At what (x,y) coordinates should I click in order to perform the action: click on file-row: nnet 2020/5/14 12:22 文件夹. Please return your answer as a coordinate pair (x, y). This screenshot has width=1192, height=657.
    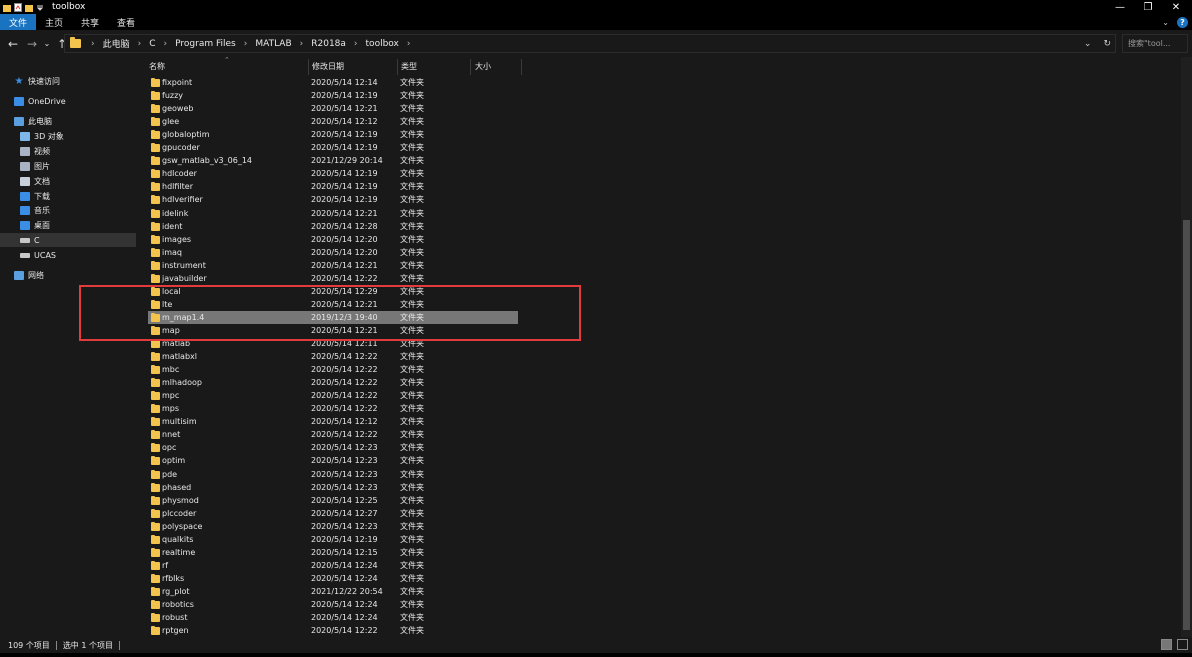
    Looking at the image, I should click on (333, 434).